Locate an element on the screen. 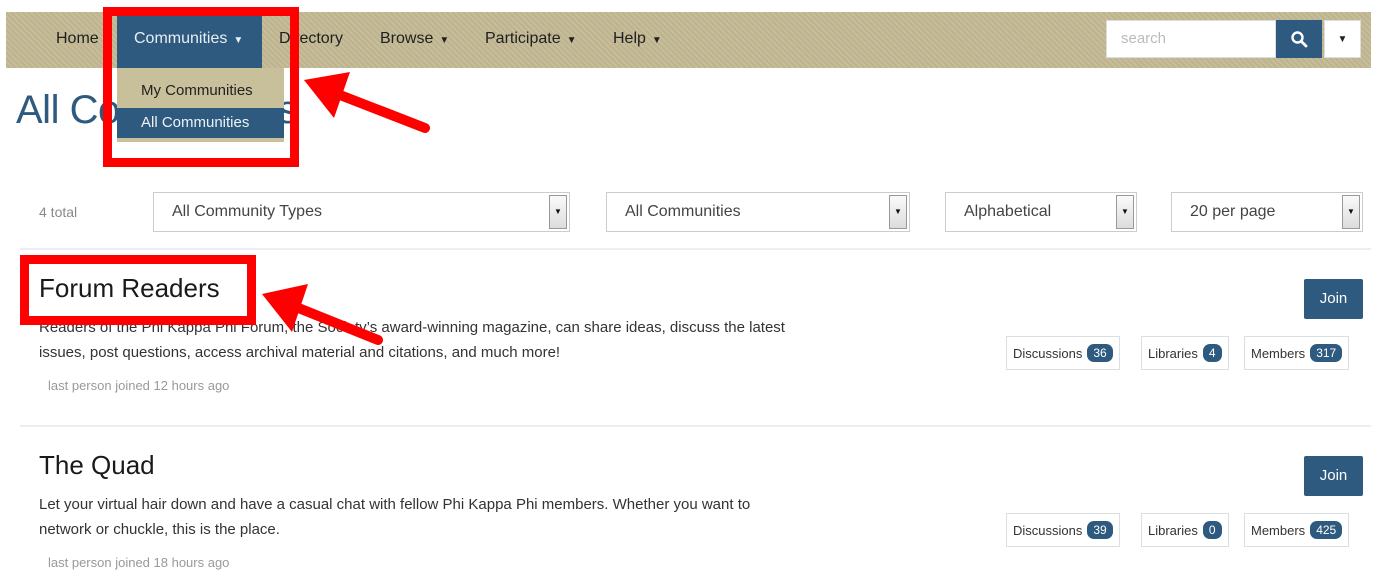 The width and height of the screenshot is (1377, 573). annotation-arrows is located at coordinates (346, 208).